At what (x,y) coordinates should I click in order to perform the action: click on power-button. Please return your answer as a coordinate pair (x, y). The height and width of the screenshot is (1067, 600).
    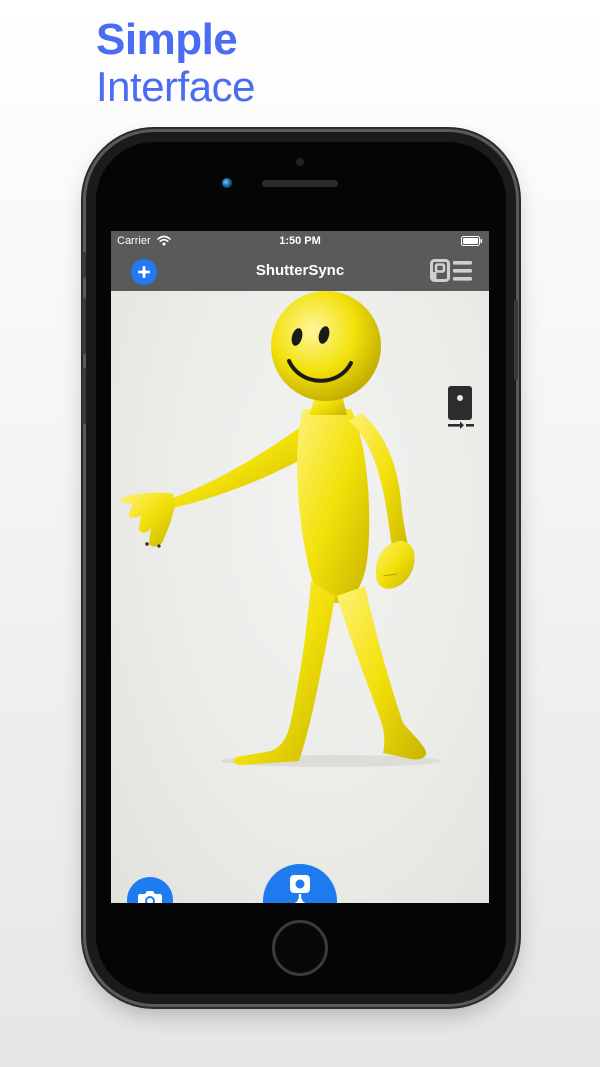
    Looking at the image, I should click on (516, 340).